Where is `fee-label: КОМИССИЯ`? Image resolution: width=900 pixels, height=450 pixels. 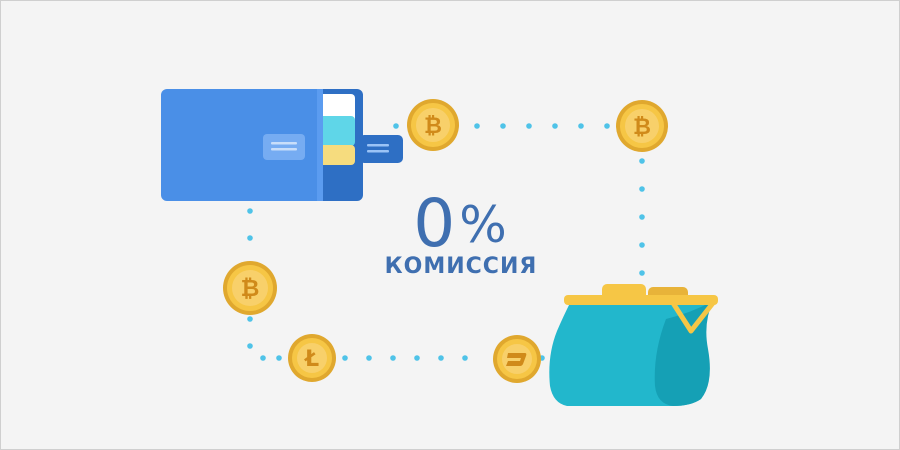
fee-label: КОМИССИЯ is located at coordinates (461, 266).